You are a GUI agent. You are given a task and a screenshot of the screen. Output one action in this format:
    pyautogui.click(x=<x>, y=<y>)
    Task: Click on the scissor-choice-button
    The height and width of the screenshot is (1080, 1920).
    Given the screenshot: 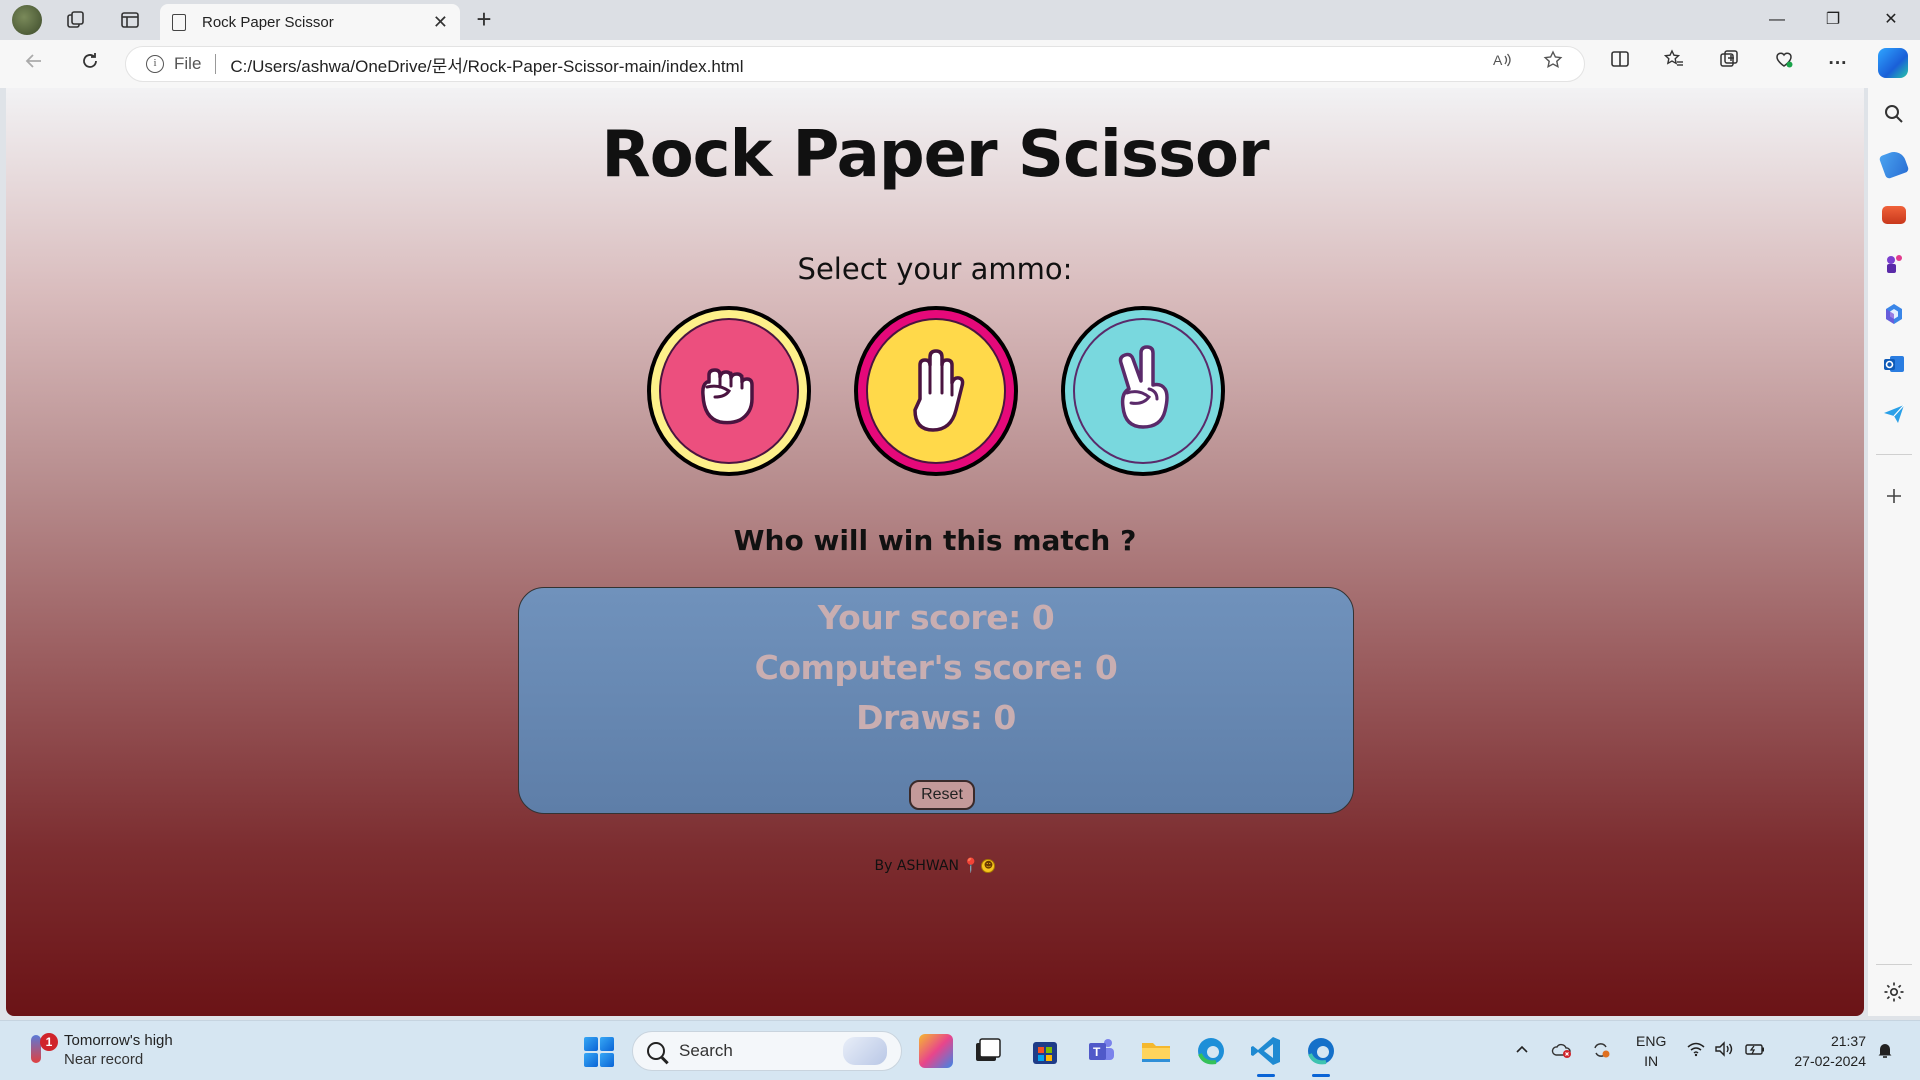 What is the action you would take?
    pyautogui.click(x=1143, y=391)
    